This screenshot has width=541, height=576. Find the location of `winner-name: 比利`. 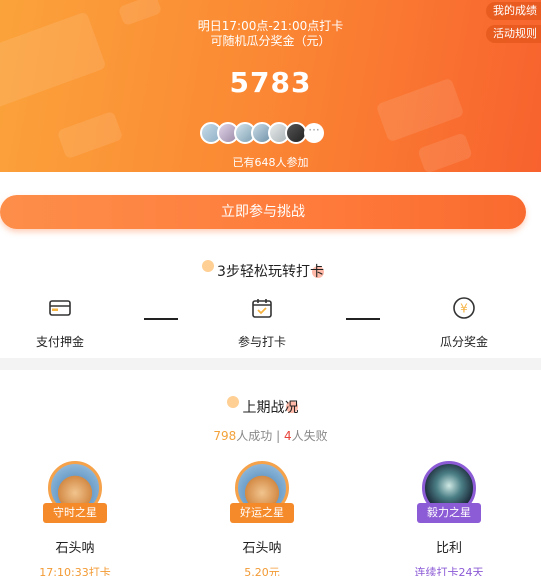

winner-name: 比利 is located at coordinates (448, 548).